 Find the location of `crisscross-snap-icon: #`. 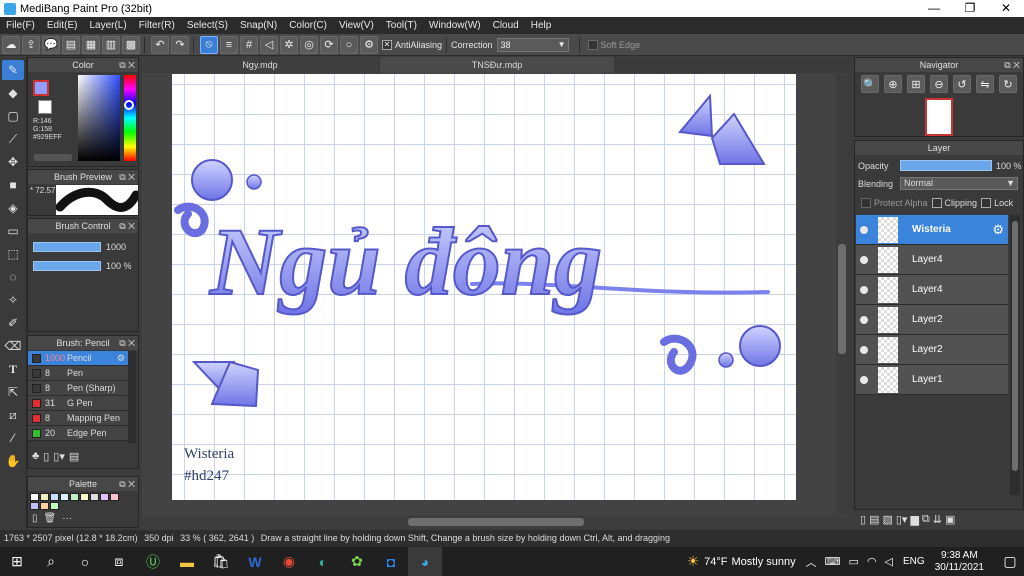

crisscross-snap-icon: # is located at coordinates (249, 44).